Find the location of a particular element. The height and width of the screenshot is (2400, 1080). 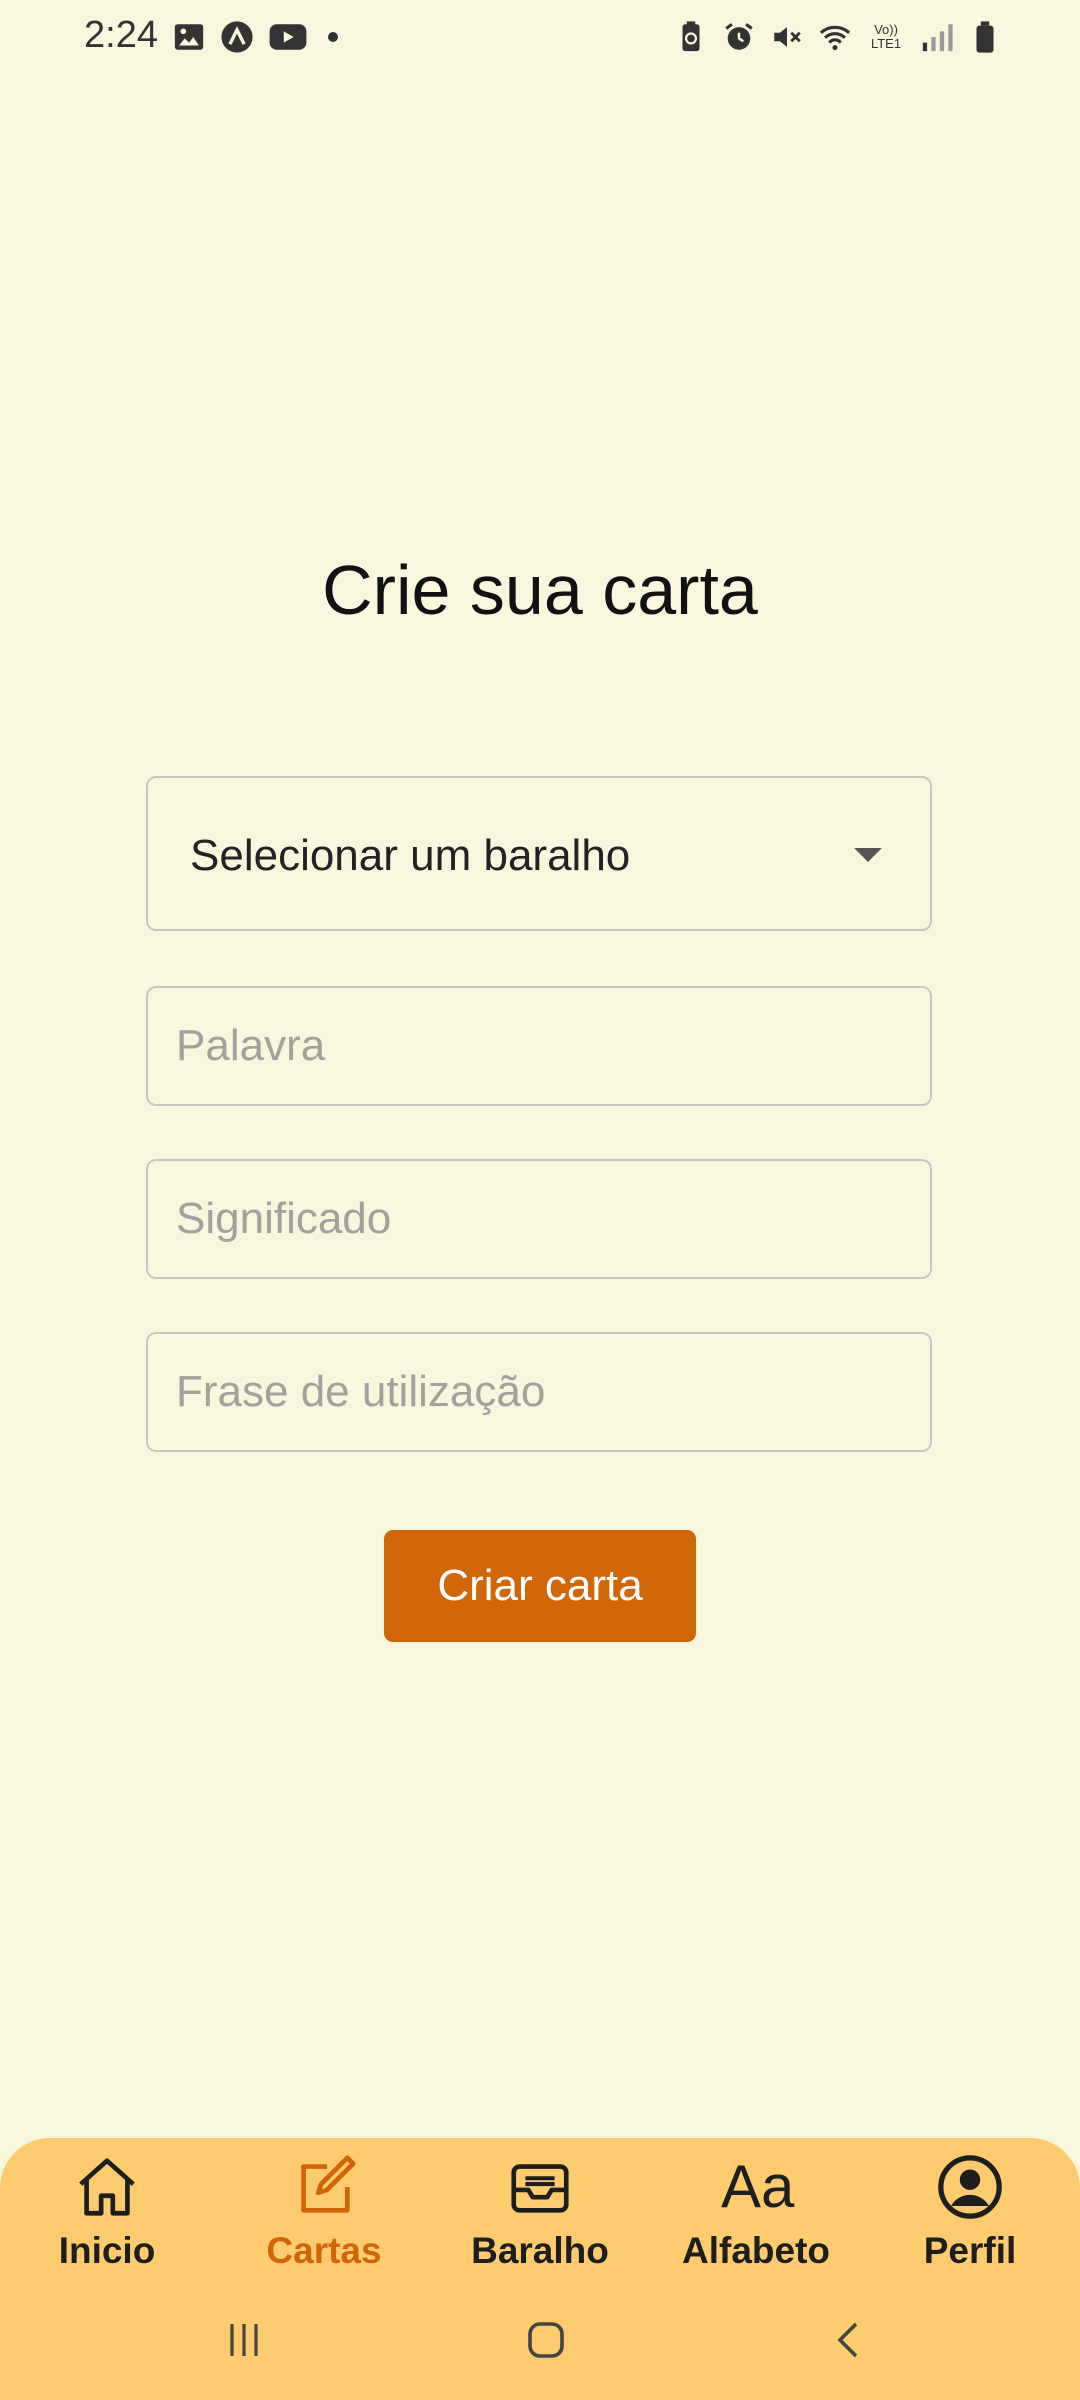

home-square-icon is located at coordinates (546, 2340).